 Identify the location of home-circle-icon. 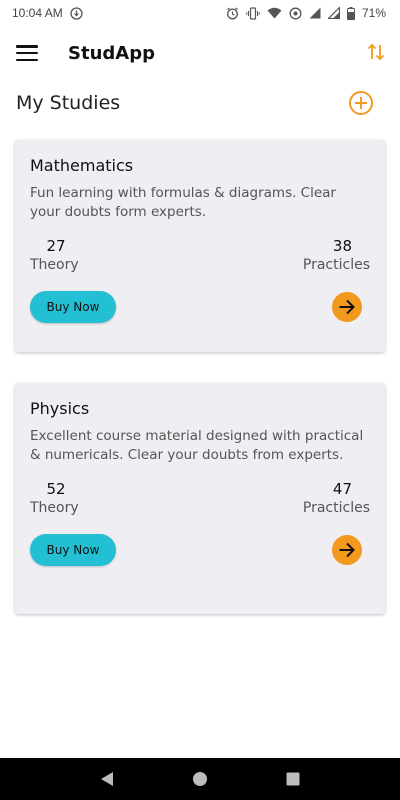
(200, 779).